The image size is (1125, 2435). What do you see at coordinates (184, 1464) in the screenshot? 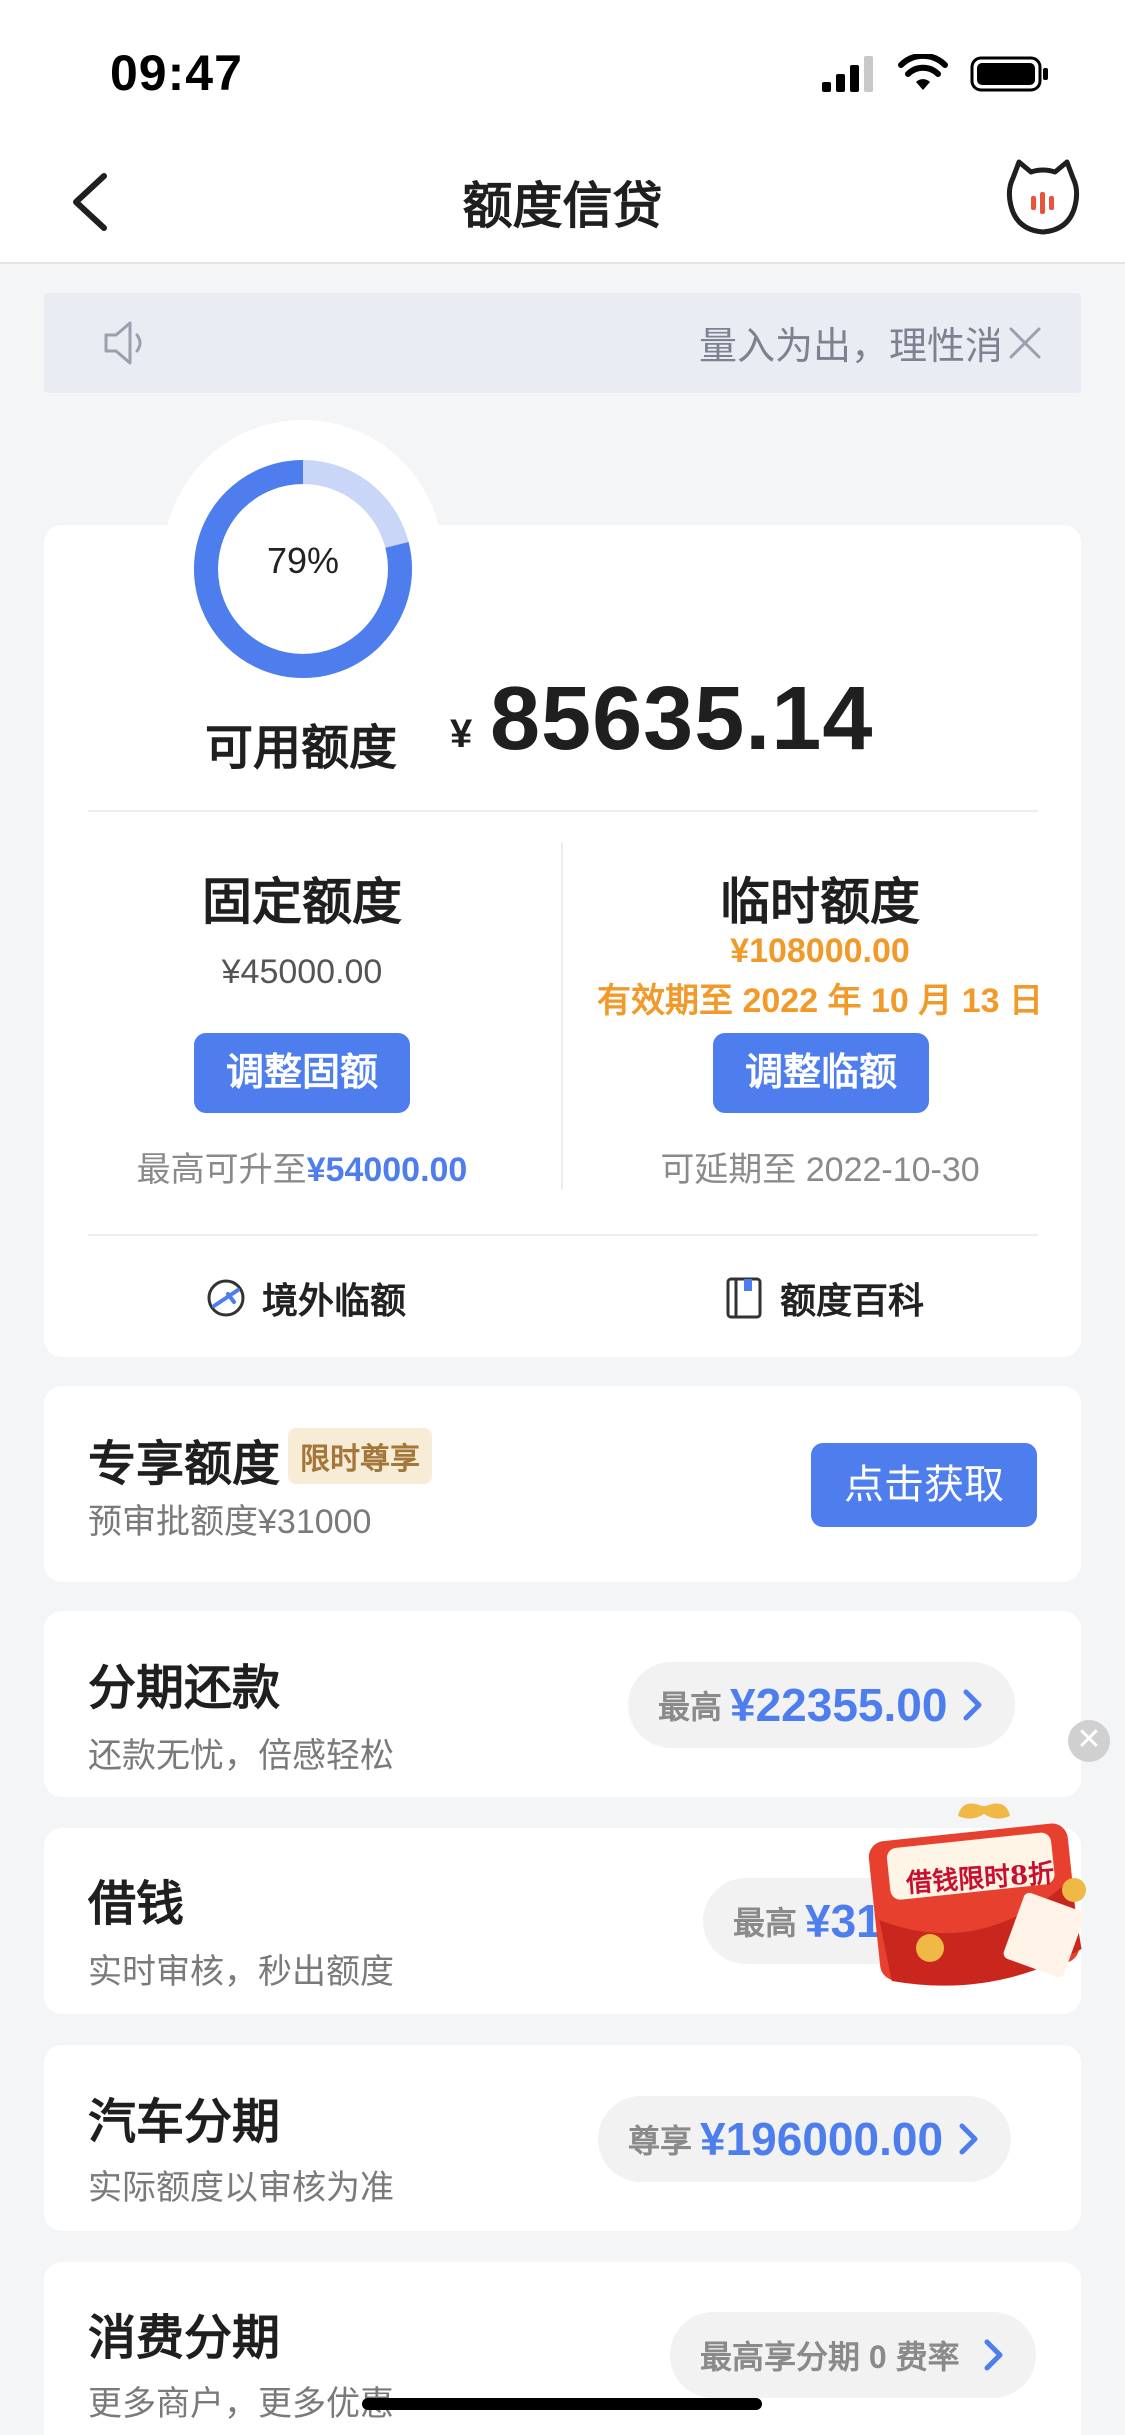
I see `exclusive-title: 专享额度` at bounding box center [184, 1464].